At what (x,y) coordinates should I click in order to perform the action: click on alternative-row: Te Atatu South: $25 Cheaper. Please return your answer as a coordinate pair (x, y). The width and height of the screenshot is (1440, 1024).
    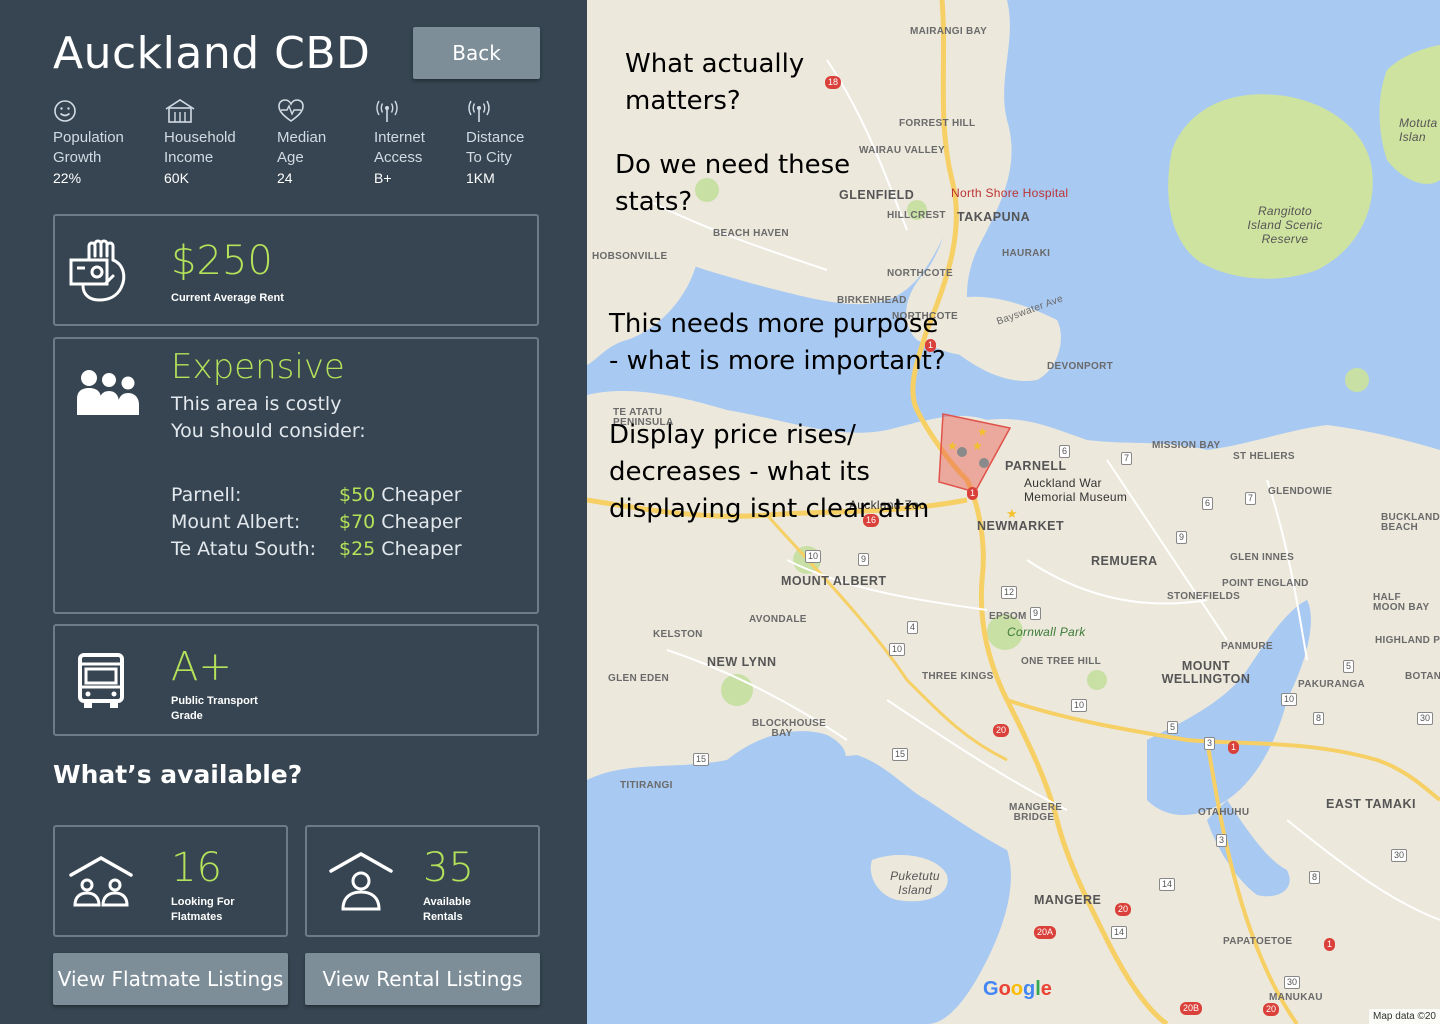
    Looking at the image, I should click on (316, 549).